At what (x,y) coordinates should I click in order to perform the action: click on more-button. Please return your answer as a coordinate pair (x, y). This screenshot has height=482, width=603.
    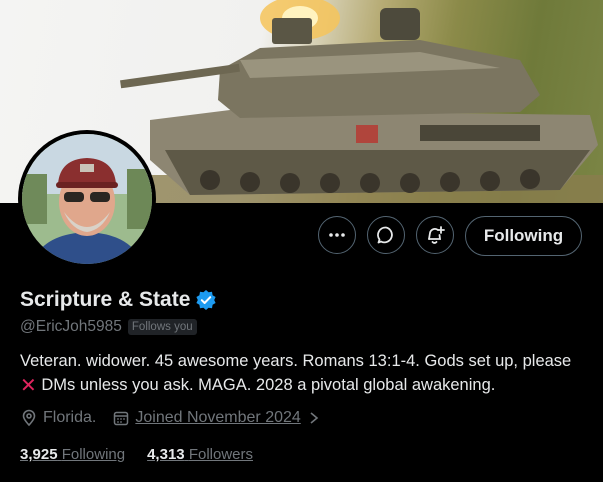
    Looking at the image, I should click on (337, 235).